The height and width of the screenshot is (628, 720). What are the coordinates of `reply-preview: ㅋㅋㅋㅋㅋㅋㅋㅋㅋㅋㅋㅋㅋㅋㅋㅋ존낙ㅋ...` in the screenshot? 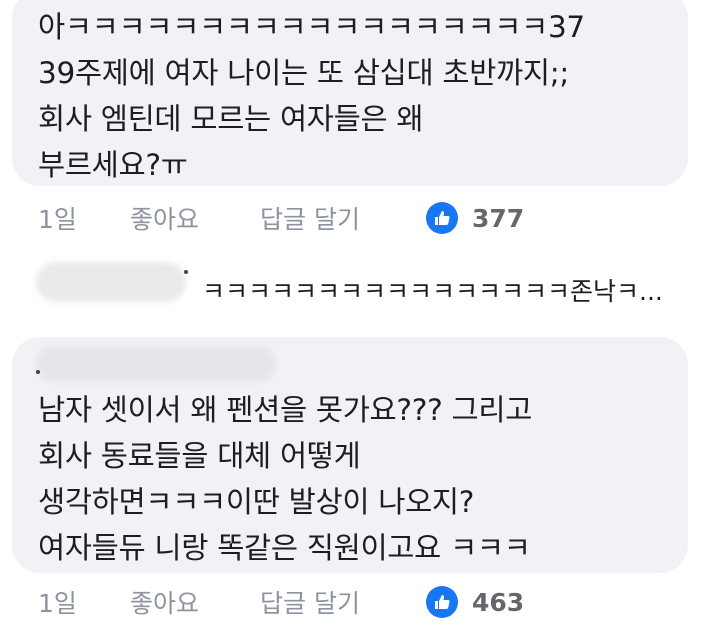 It's located at (432, 290).